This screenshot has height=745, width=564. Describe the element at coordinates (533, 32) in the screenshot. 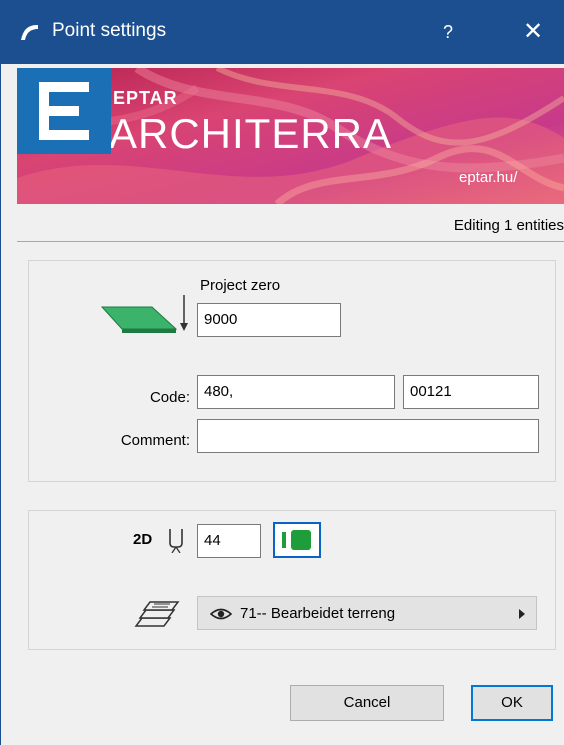

I see `close-button: ✕` at that location.